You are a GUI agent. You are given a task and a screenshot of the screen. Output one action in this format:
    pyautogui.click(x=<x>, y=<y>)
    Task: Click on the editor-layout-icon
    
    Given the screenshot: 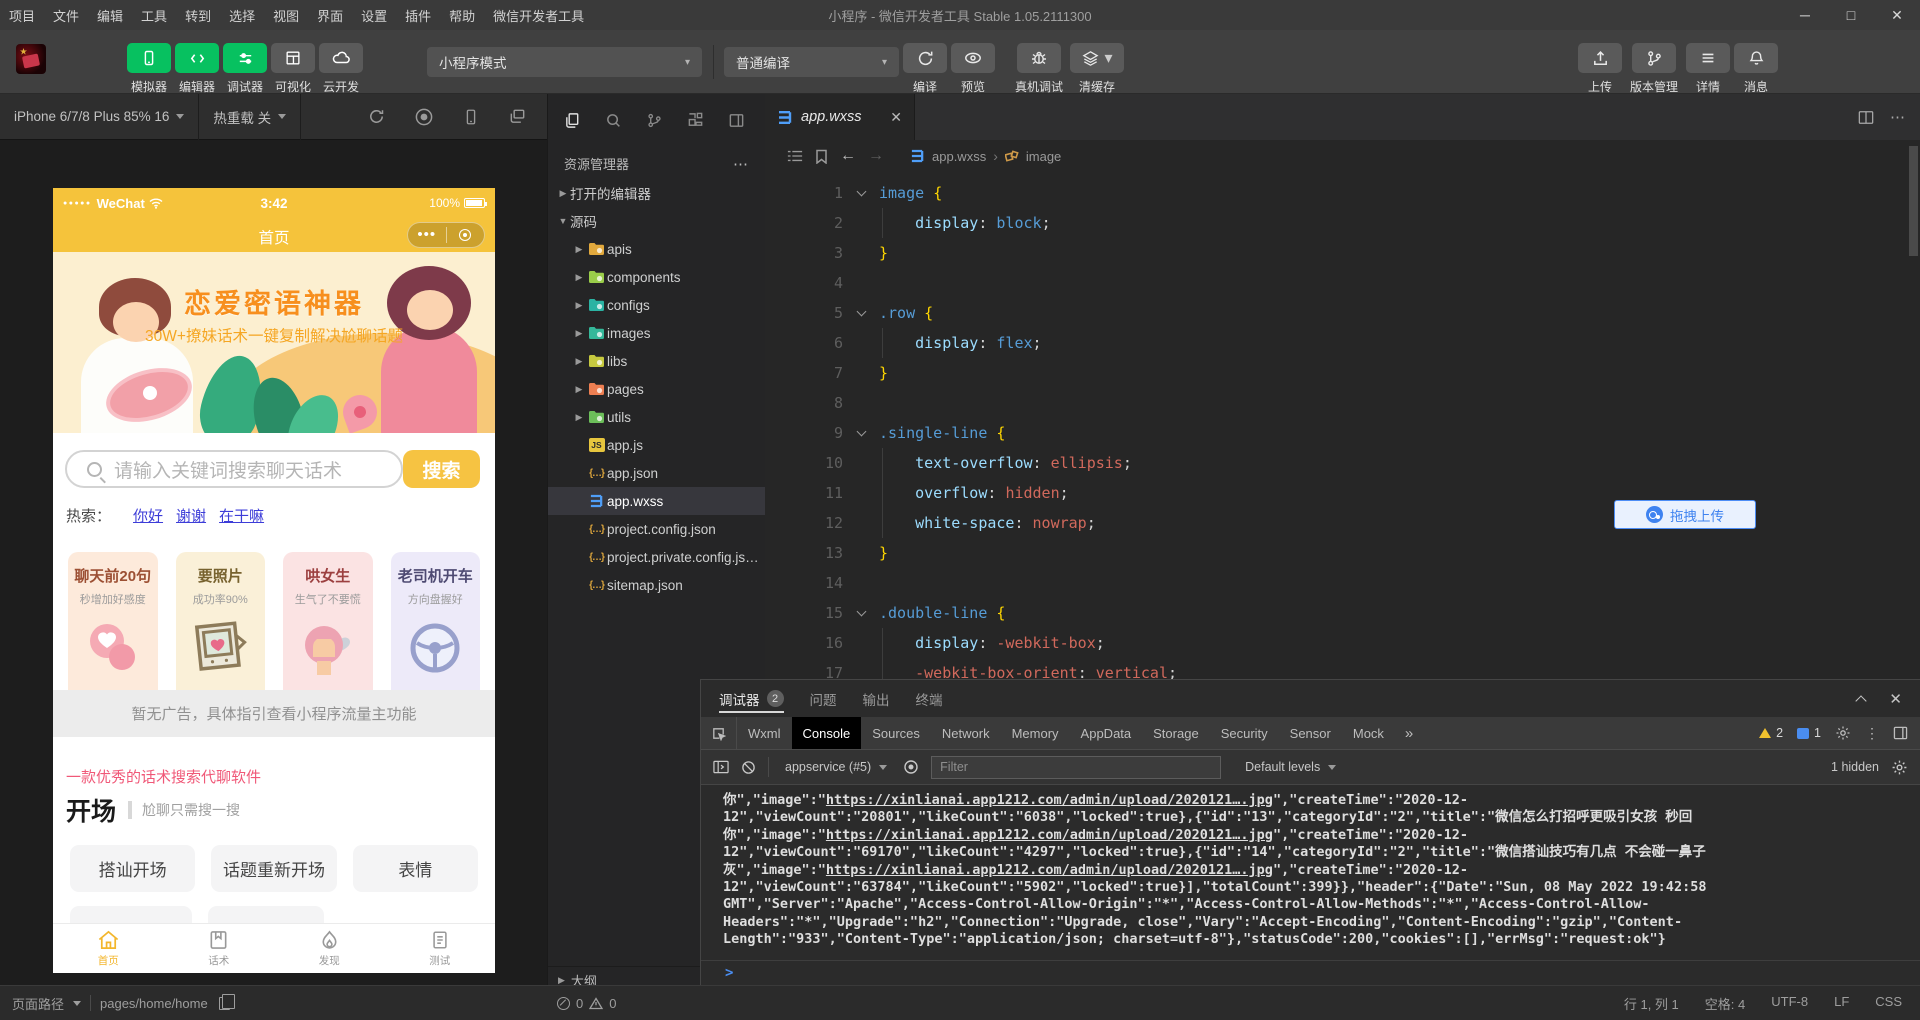 What is the action you would take?
    pyautogui.click(x=736, y=120)
    